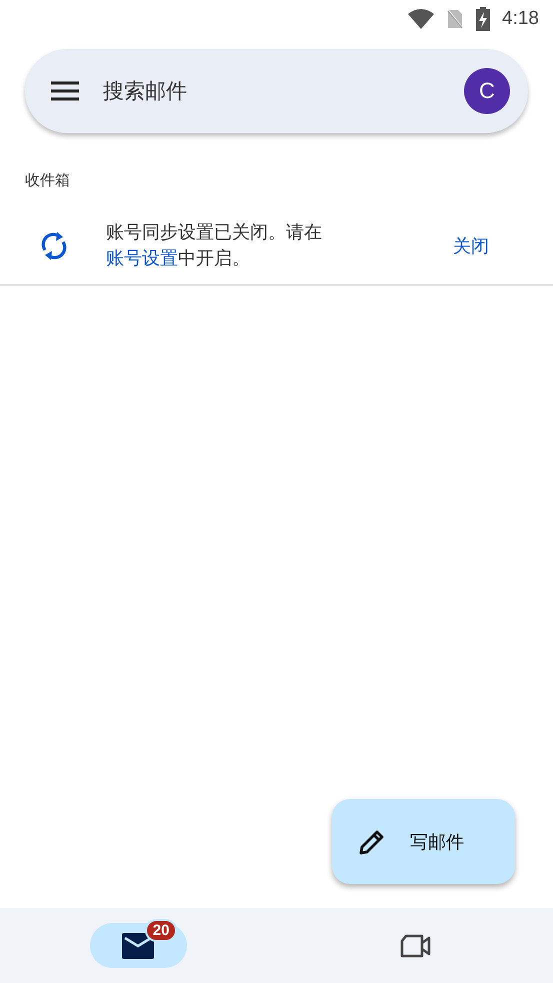  What do you see at coordinates (138, 945) in the screenshot?
I see `mail-icon` at bounding box center [138, 945].